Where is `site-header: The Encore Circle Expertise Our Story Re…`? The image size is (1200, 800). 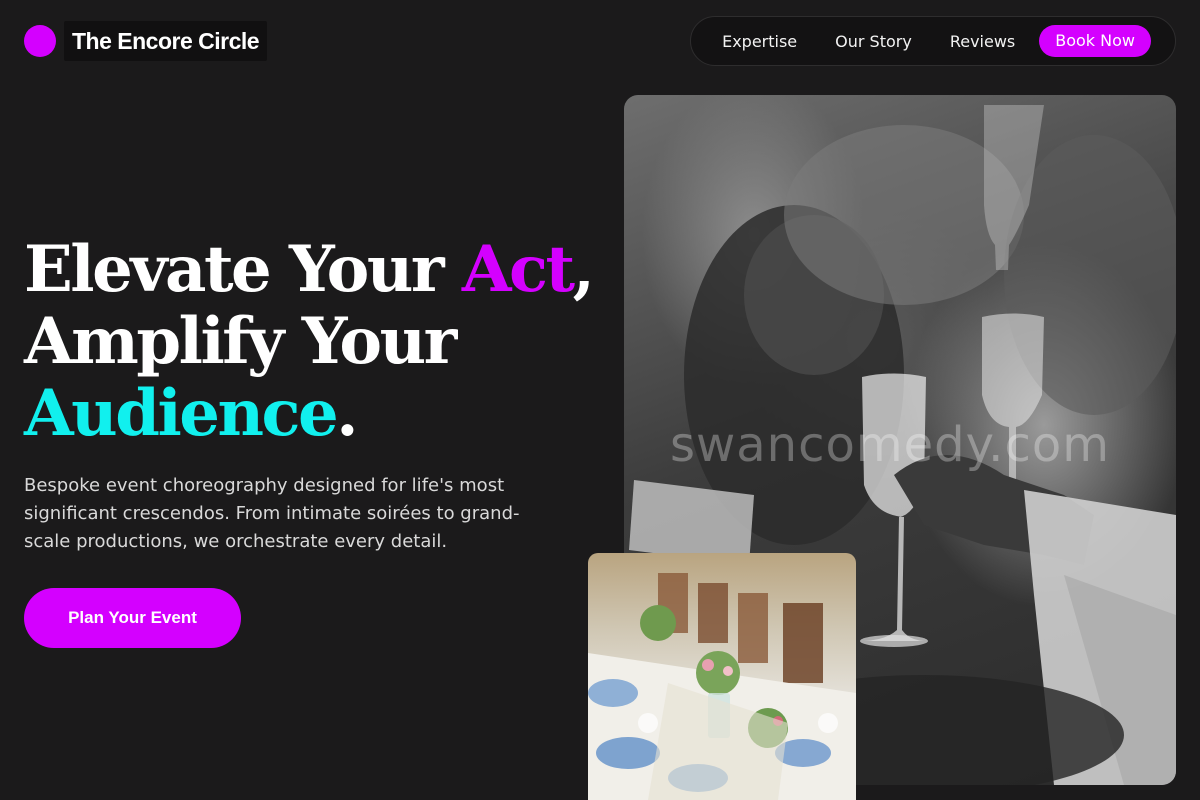
site-header: The Encore Circle Expertise Our Story Re… is located at coordinates (600, 42).